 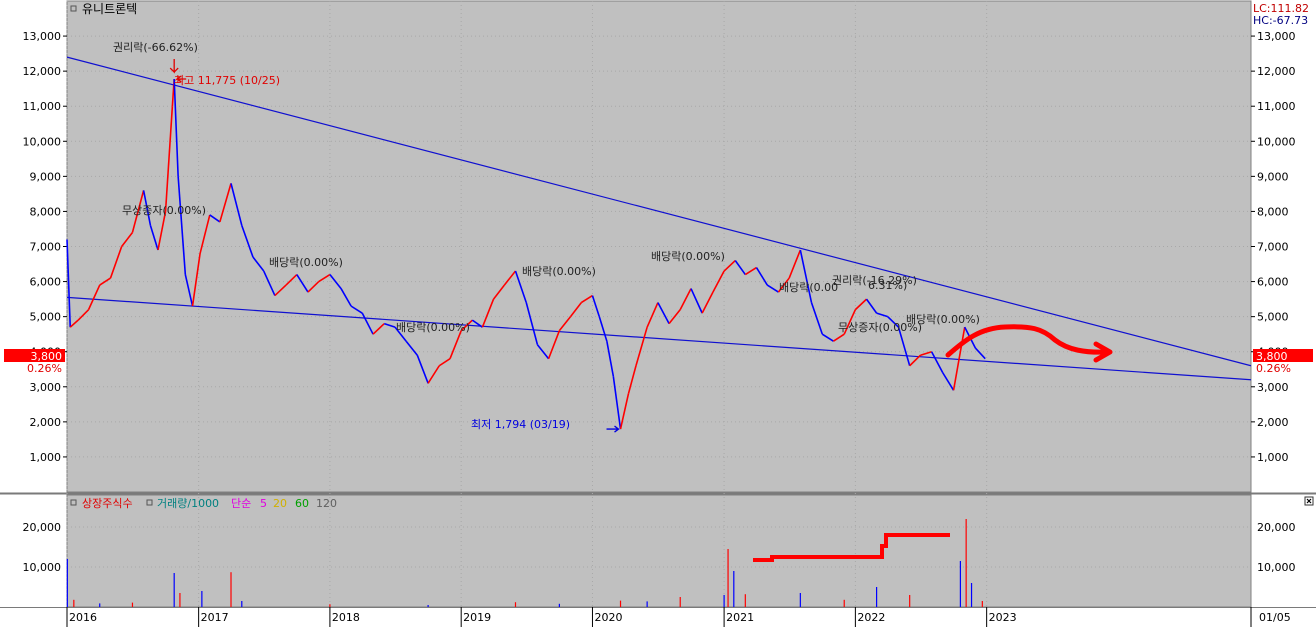 I want to click on y-tick-left-5: 6,000, so click(x=46, y=282).